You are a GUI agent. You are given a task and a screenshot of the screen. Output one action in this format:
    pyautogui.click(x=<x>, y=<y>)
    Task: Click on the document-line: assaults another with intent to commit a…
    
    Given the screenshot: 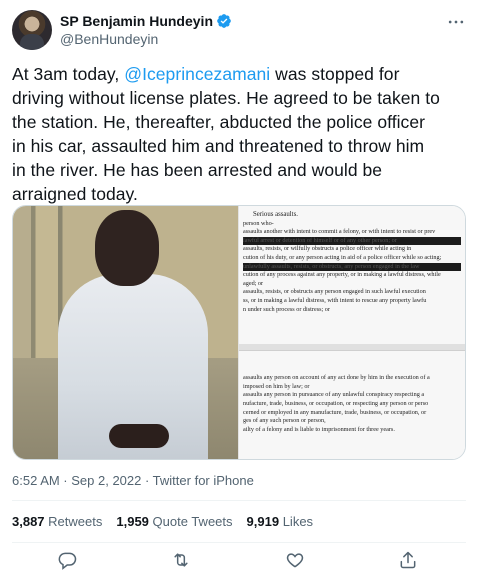 What is the action you would take?
    pyautogui.click(x=339, y=232)
    